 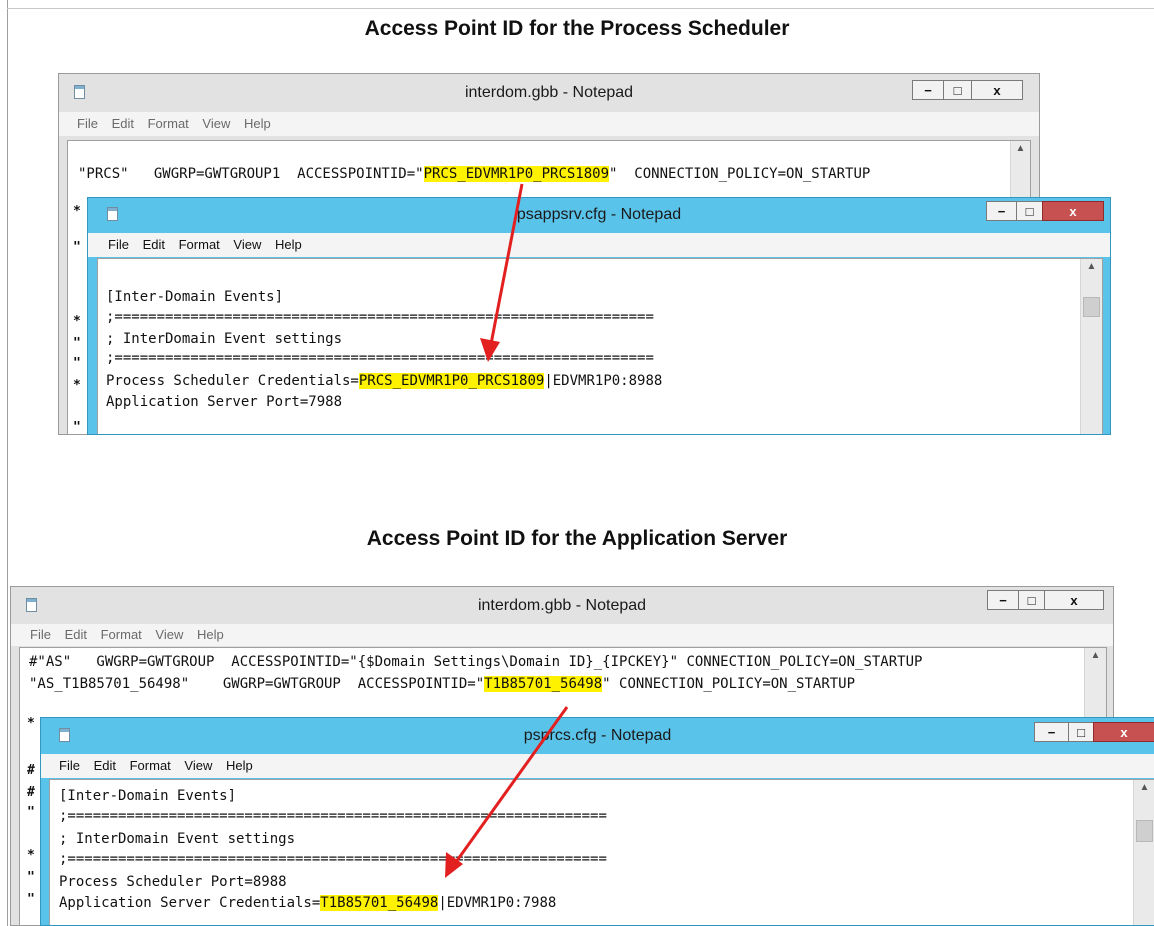 What do you see at coordinates (506, 264) in the screenshot?
I see `top-arrow-line` at bounding box center [506, 264].